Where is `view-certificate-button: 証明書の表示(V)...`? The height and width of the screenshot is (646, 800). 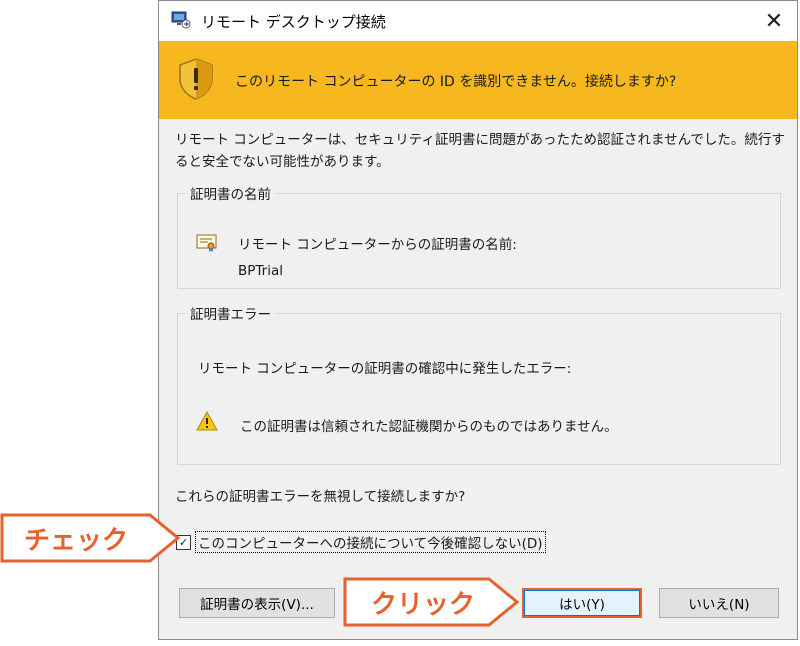
view-certificate-button: 証明書の表示(V)... is located at coordinates (257, 603).